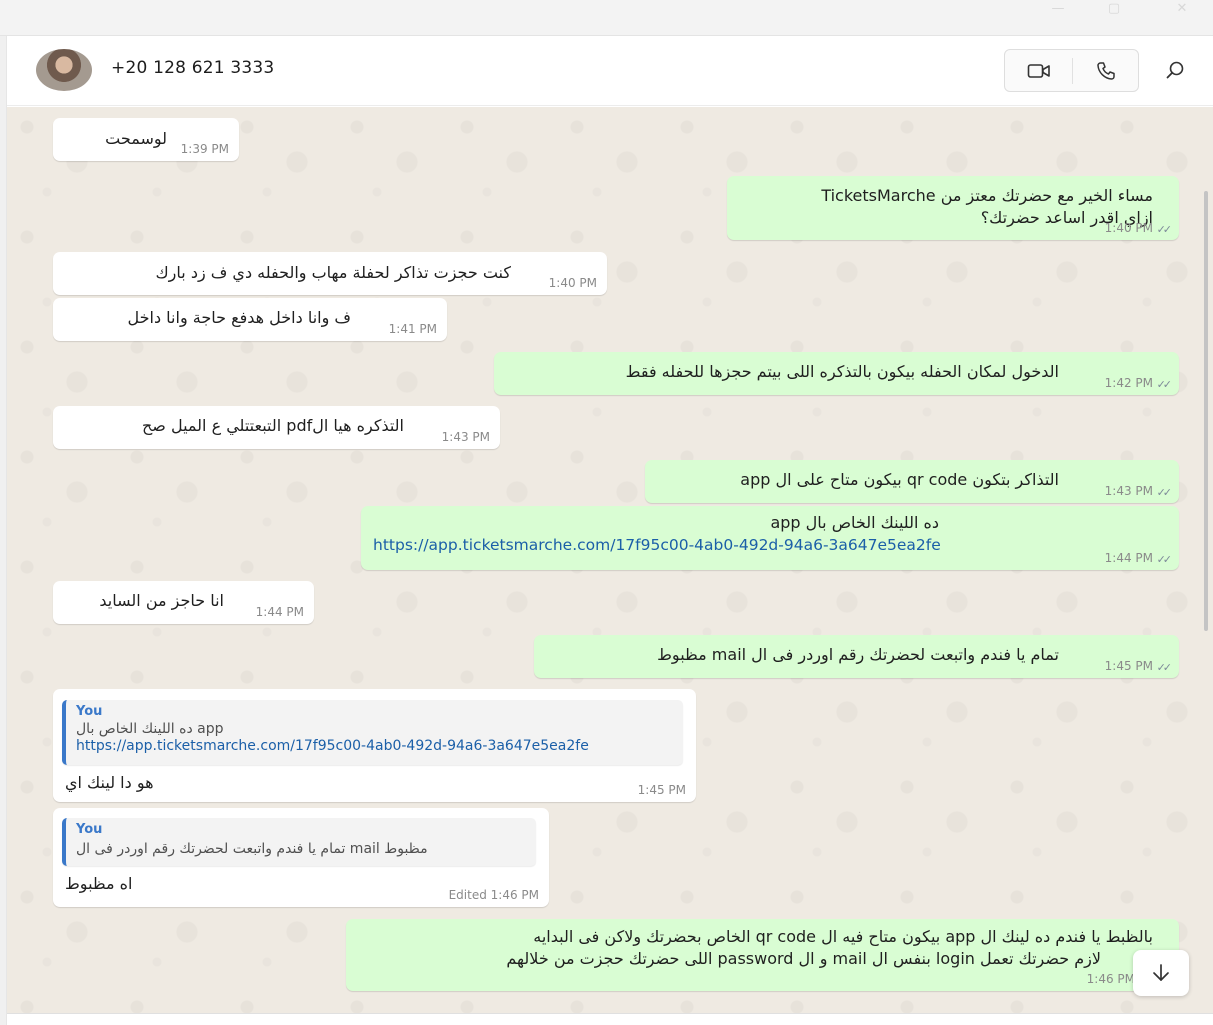 The height and width of the screenshot is (1025, 1213). I want to click on minimize-button: —, so click(1058, 10).